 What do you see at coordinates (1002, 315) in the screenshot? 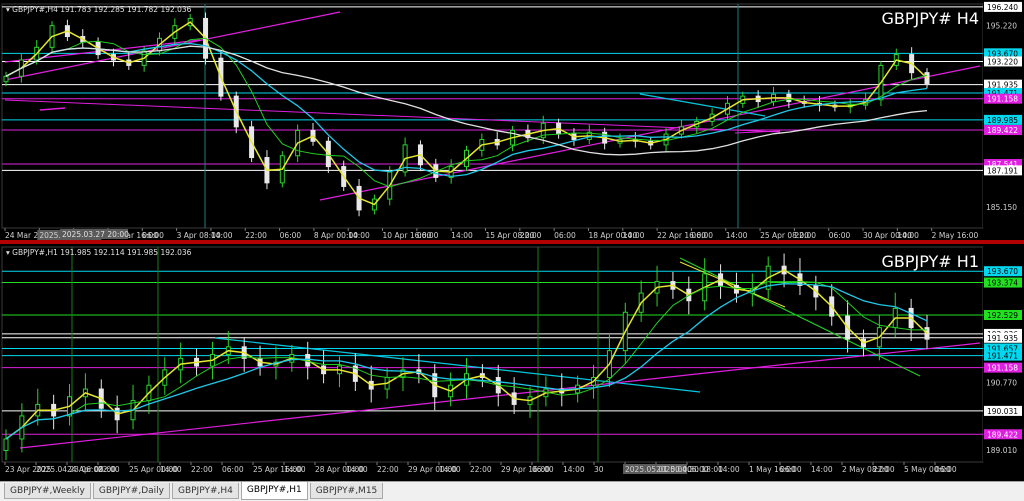
I see `price-level-label: 192.529` at bounding box center [1002, 315].